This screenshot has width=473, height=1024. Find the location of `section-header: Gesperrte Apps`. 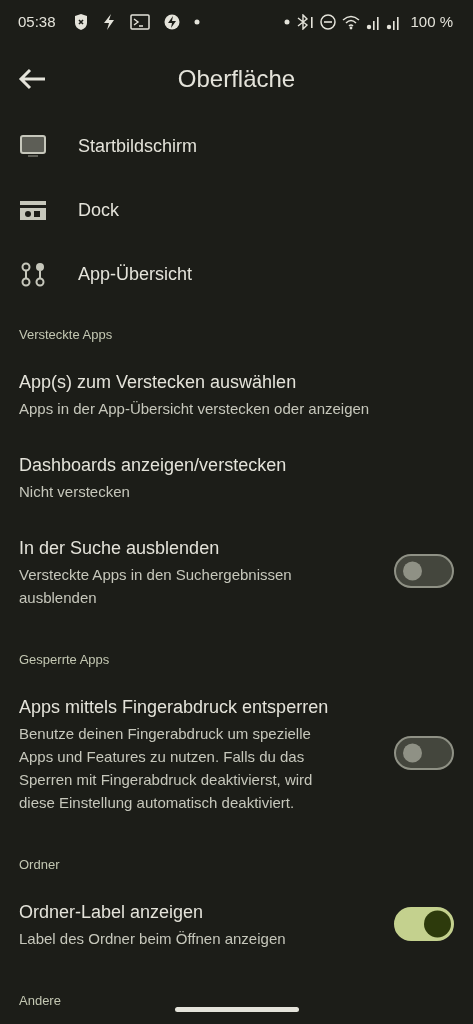

section-header: Gesperrte Apps is located at coordinates (64, 660).